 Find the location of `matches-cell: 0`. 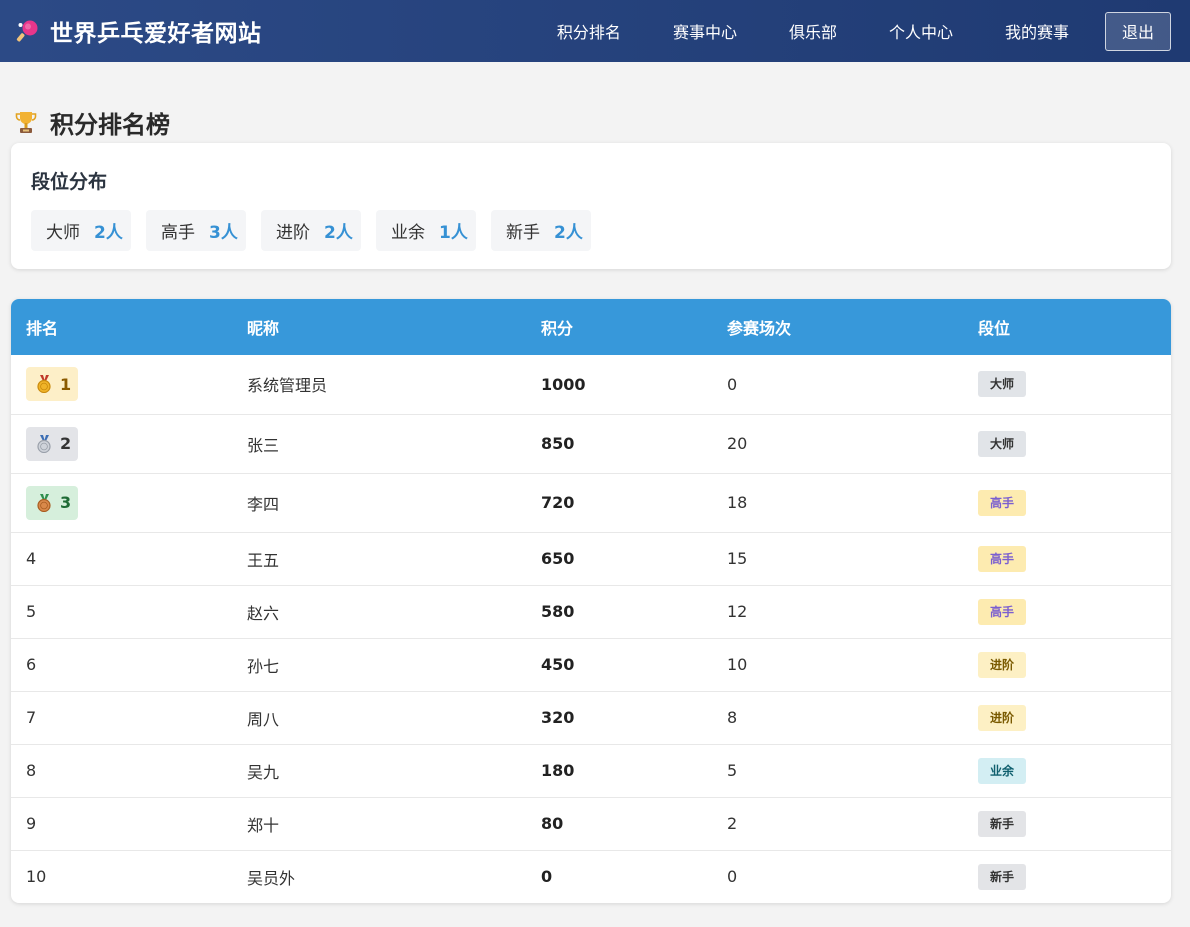

matches-cell: 0 is located at coordinates (837, 385).